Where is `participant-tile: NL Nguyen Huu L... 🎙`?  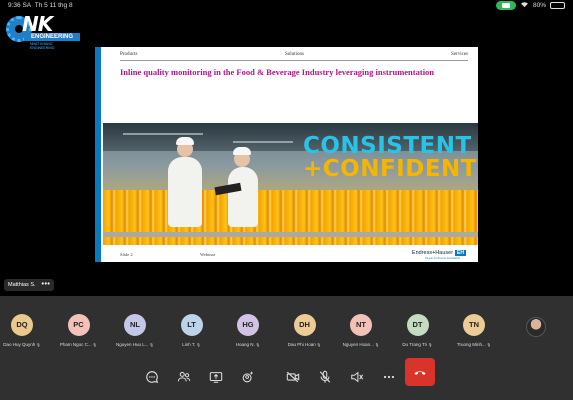 participant-tile: NL Nguyen Huu L... 🎙 is located at coordinates (135, 329).